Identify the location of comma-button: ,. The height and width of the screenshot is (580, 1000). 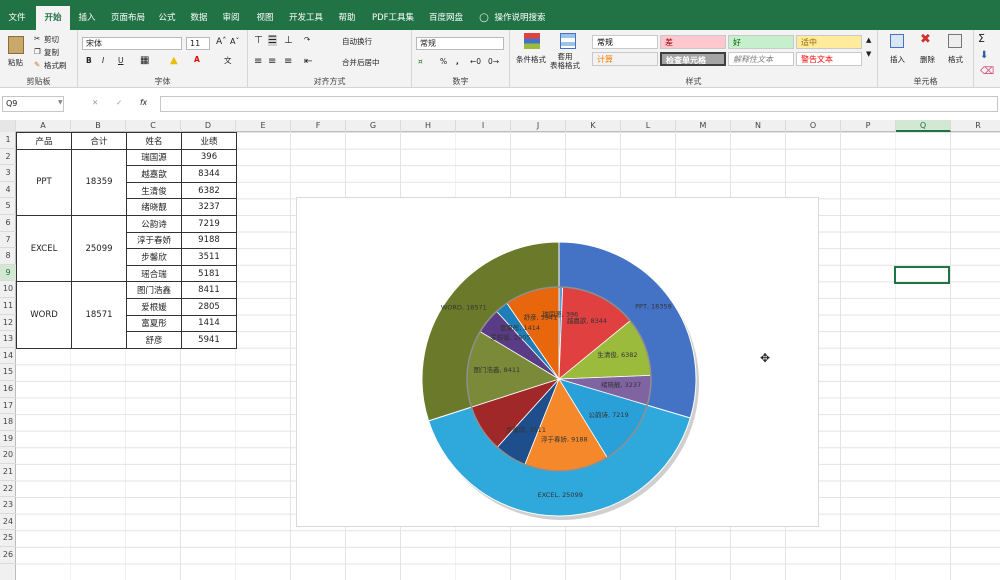
(457, 61).